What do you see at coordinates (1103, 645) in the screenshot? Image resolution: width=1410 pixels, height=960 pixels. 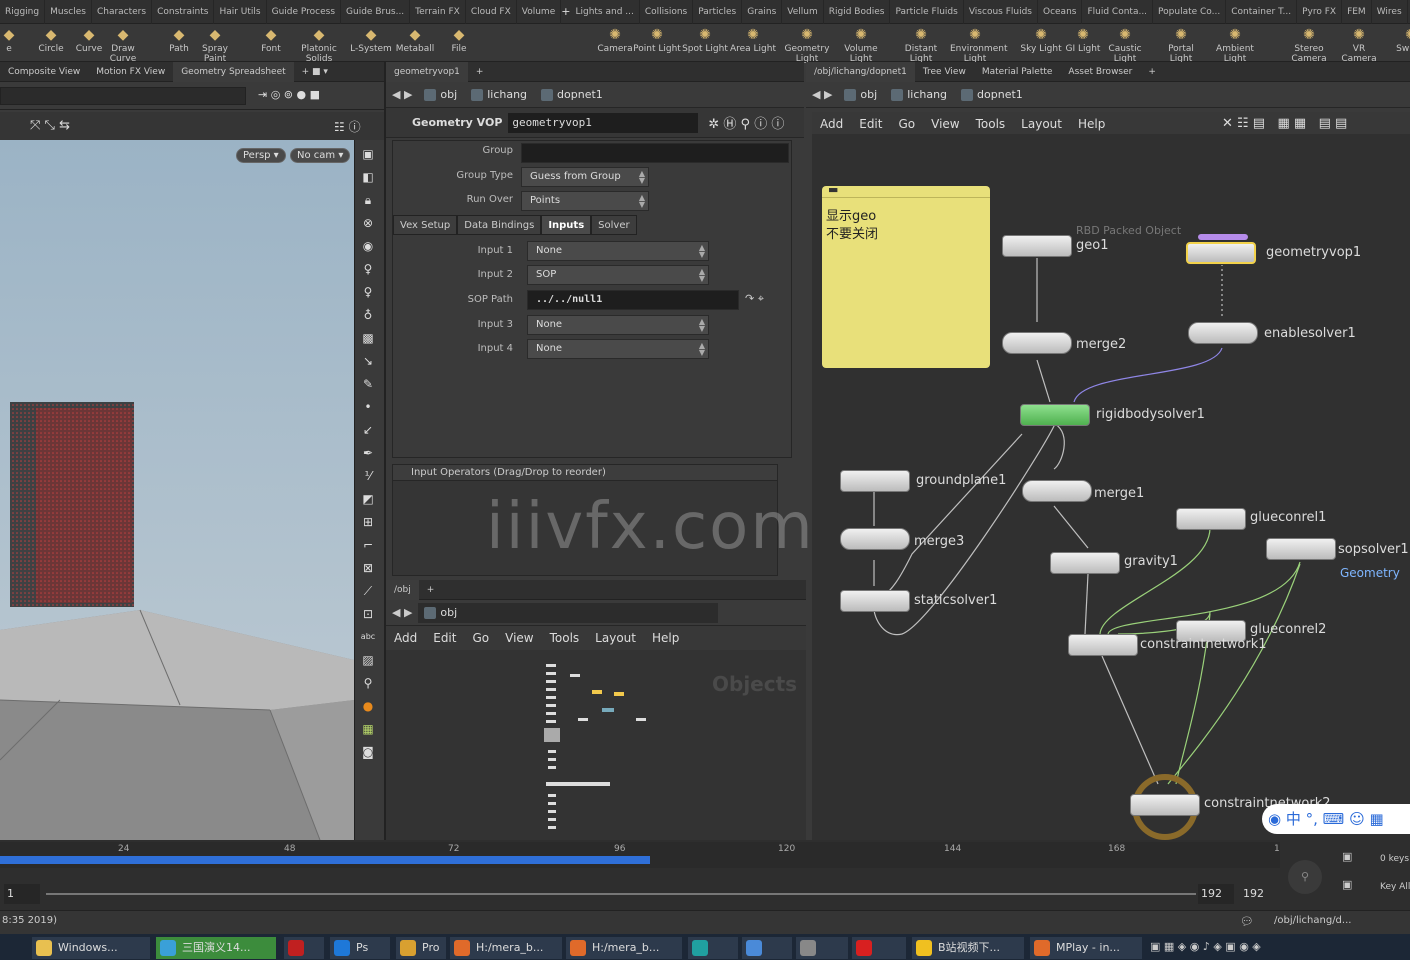 I see `node-constraintnetwork1` at bounding box center [1103, 645].